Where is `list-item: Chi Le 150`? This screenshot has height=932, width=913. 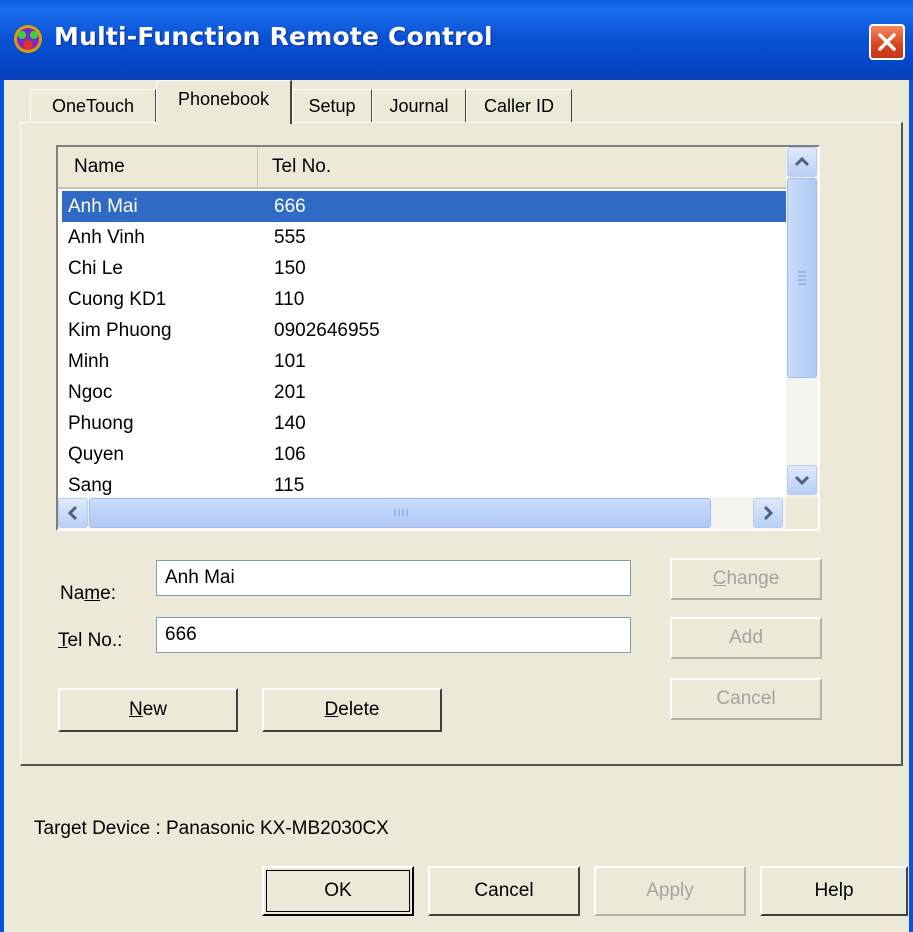
list-item: Chi Le 150 is located at coordinates (424, 268).